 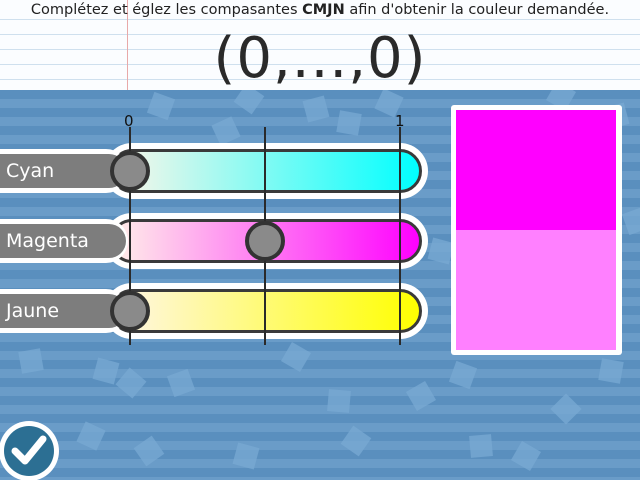 What do you see at coordinates (265, 241) in the screenshot?
I see `magenta-slider-knob` at bounding box center [265, 241].